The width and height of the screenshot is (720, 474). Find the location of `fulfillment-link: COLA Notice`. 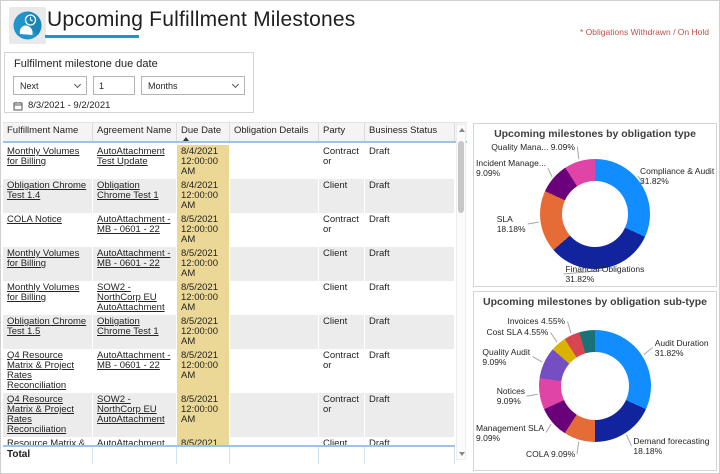

fulfillment-link: COLA Notice is located at coordinates (34, 219).